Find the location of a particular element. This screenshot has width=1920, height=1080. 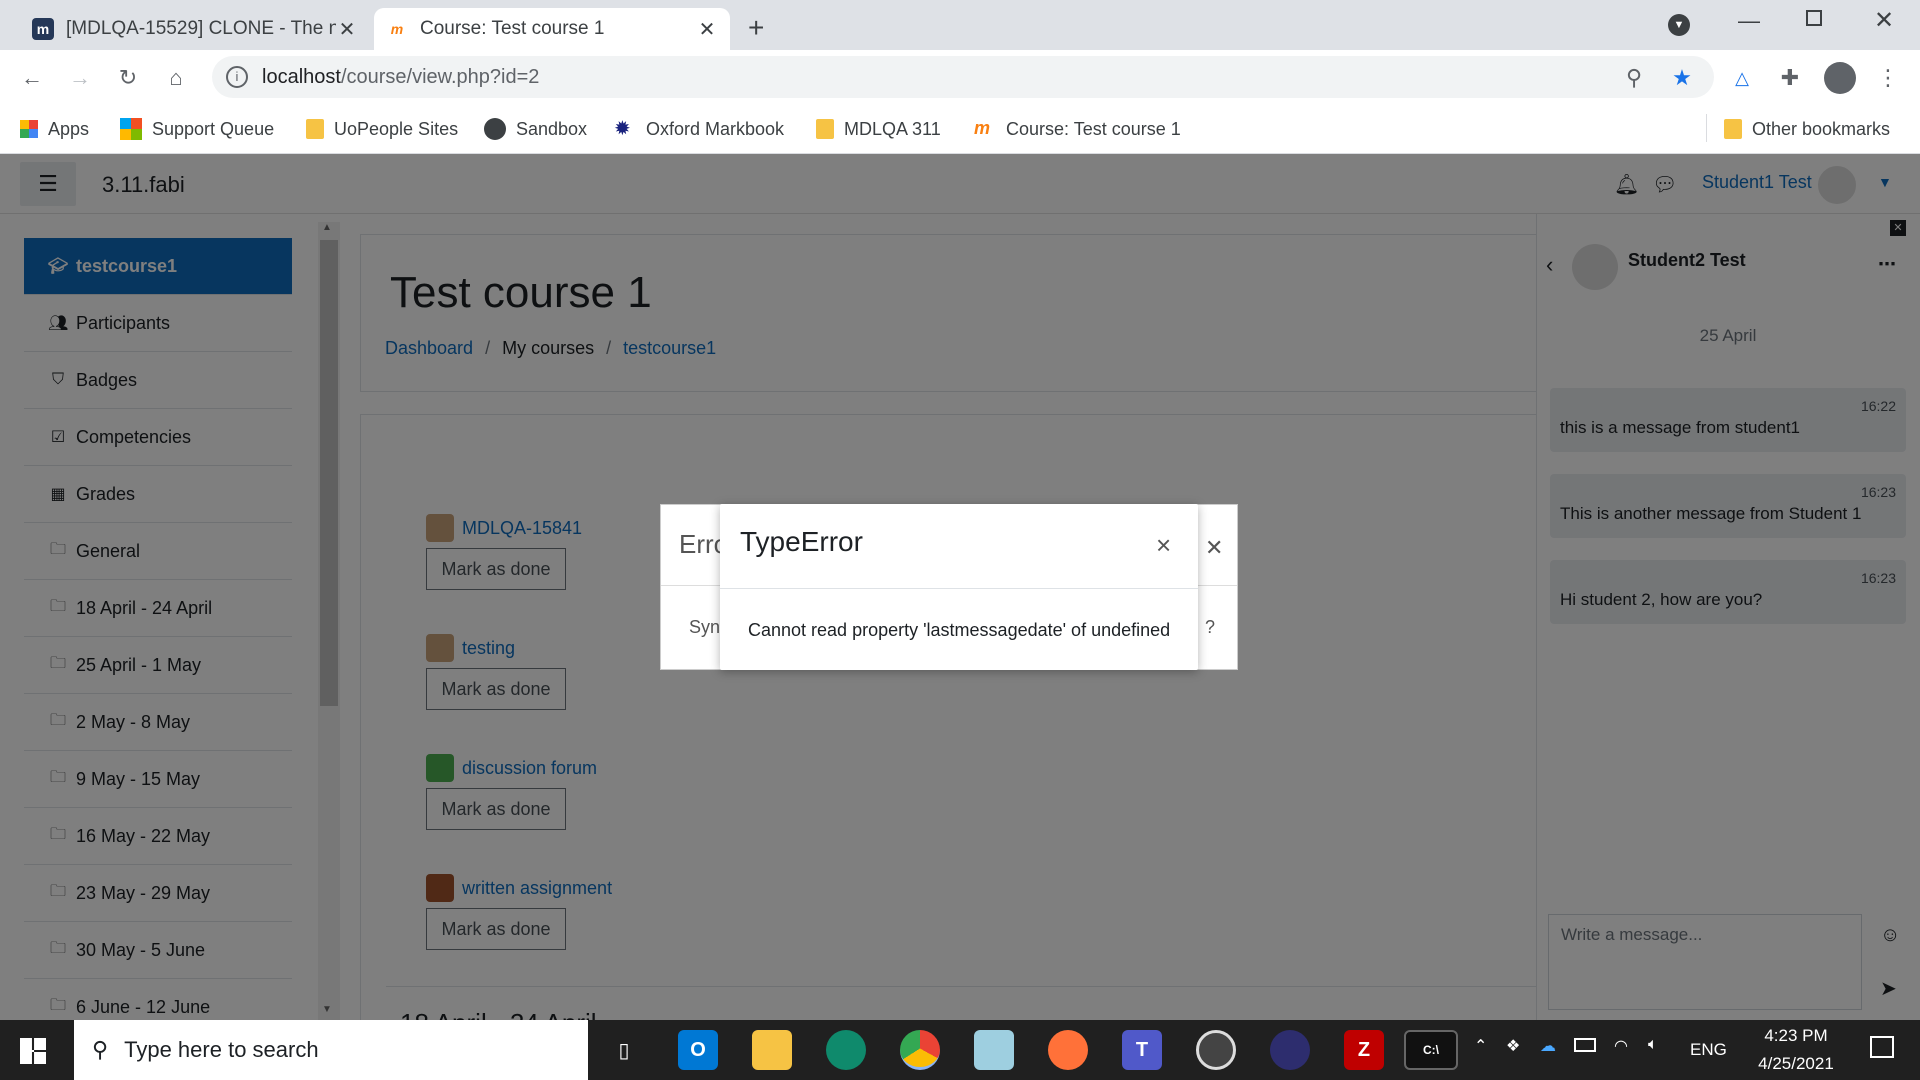

moodle-tracker-icon: m is located at coordinates (43, 29).